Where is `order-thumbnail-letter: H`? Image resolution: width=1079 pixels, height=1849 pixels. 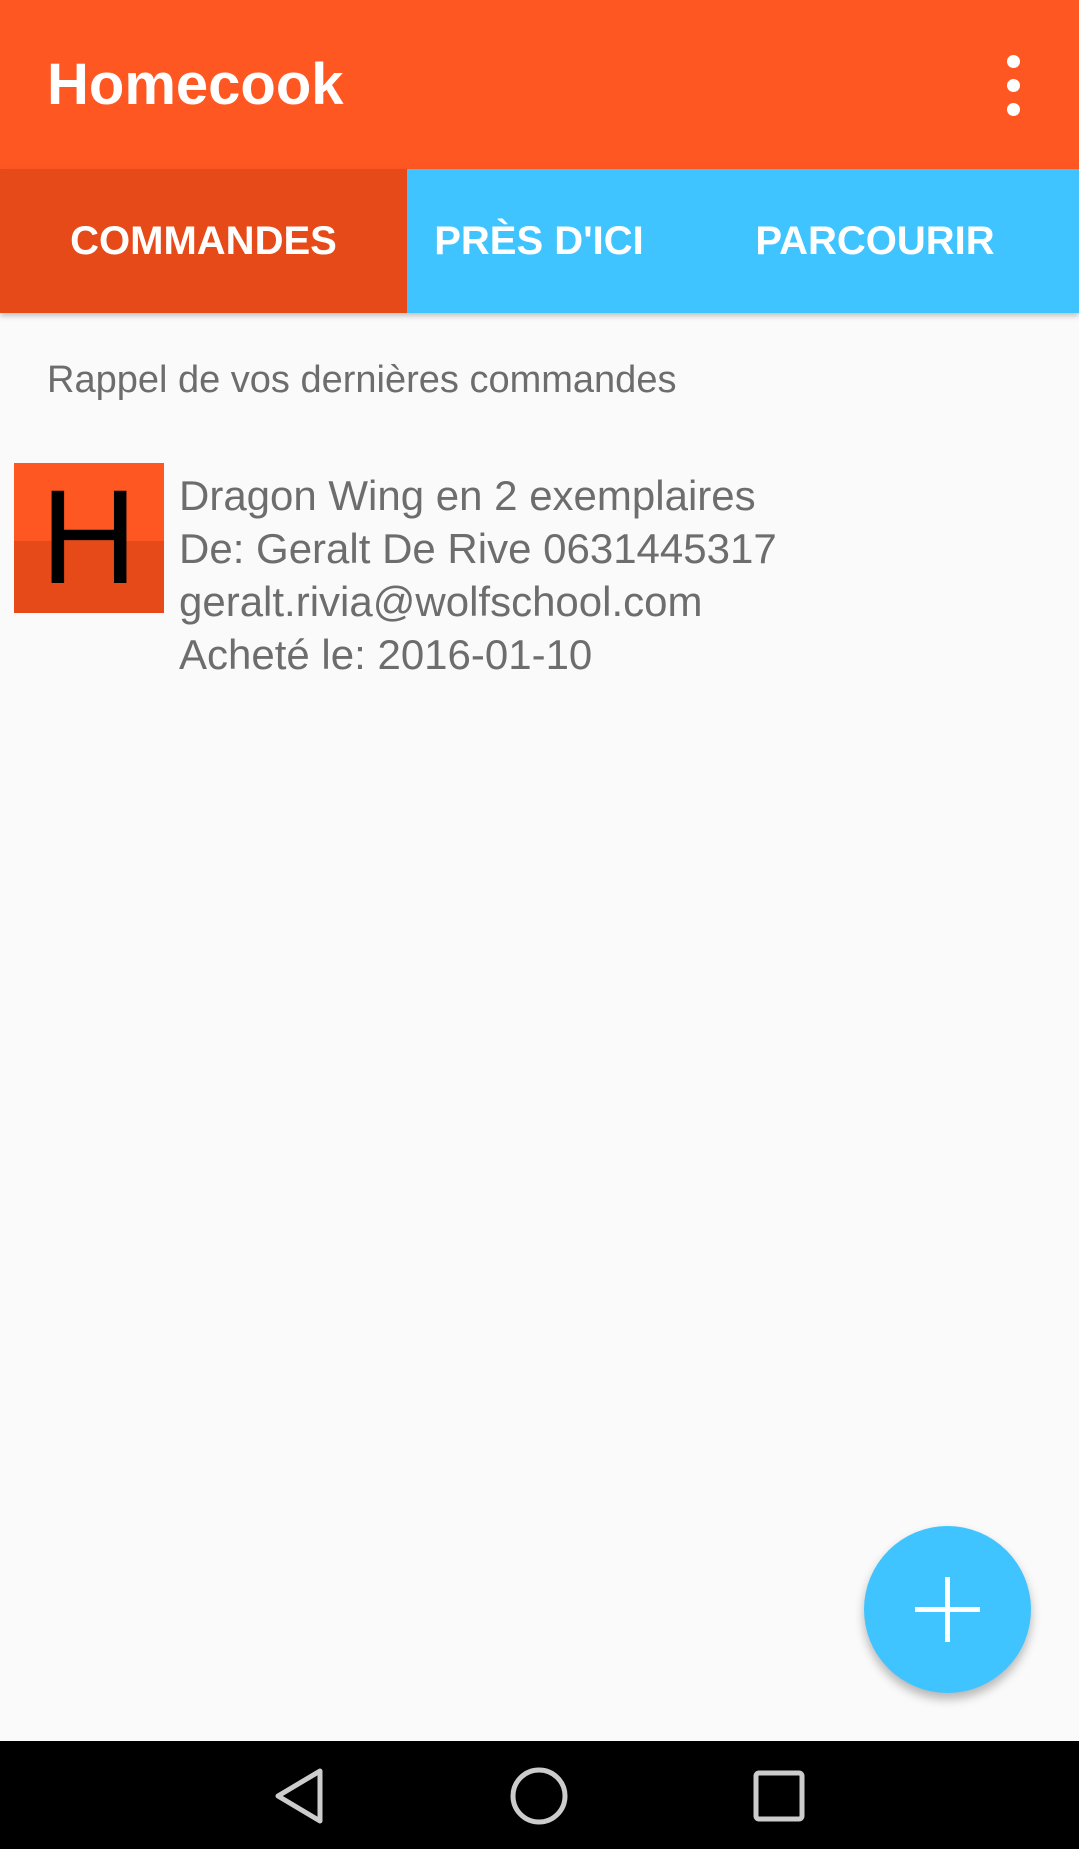 order-thumbnail-letter: H is located at coordinates (89, 537).